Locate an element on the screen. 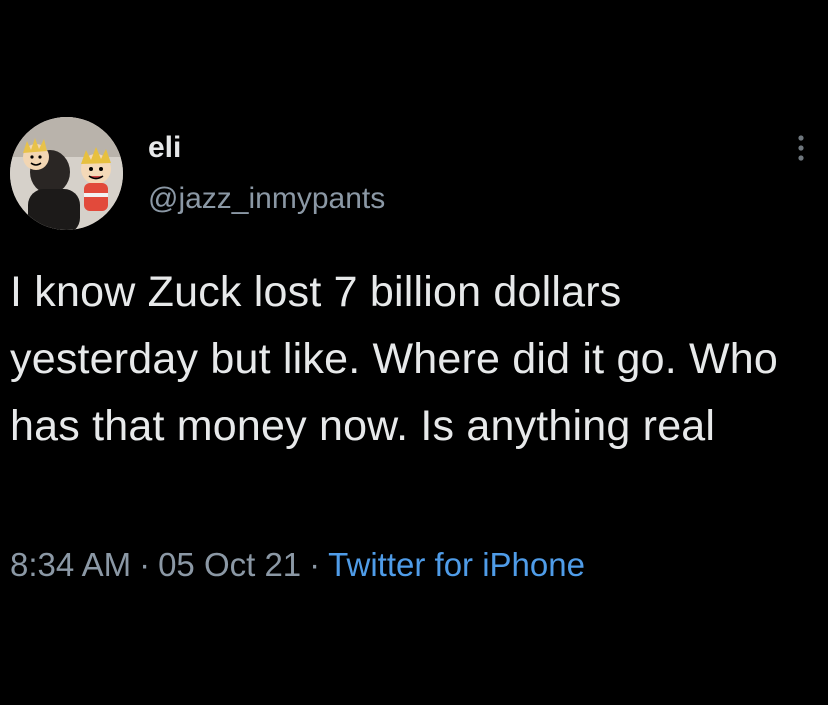 The height and width of the screenshot is (705, 828). more-options-button is located at coordinates (801, 150).